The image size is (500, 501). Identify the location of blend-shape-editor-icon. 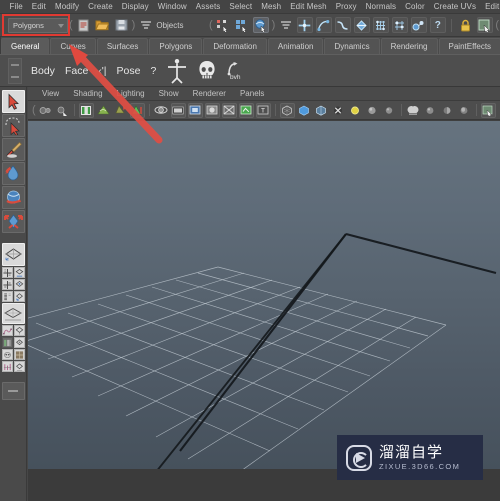
(7, 366).